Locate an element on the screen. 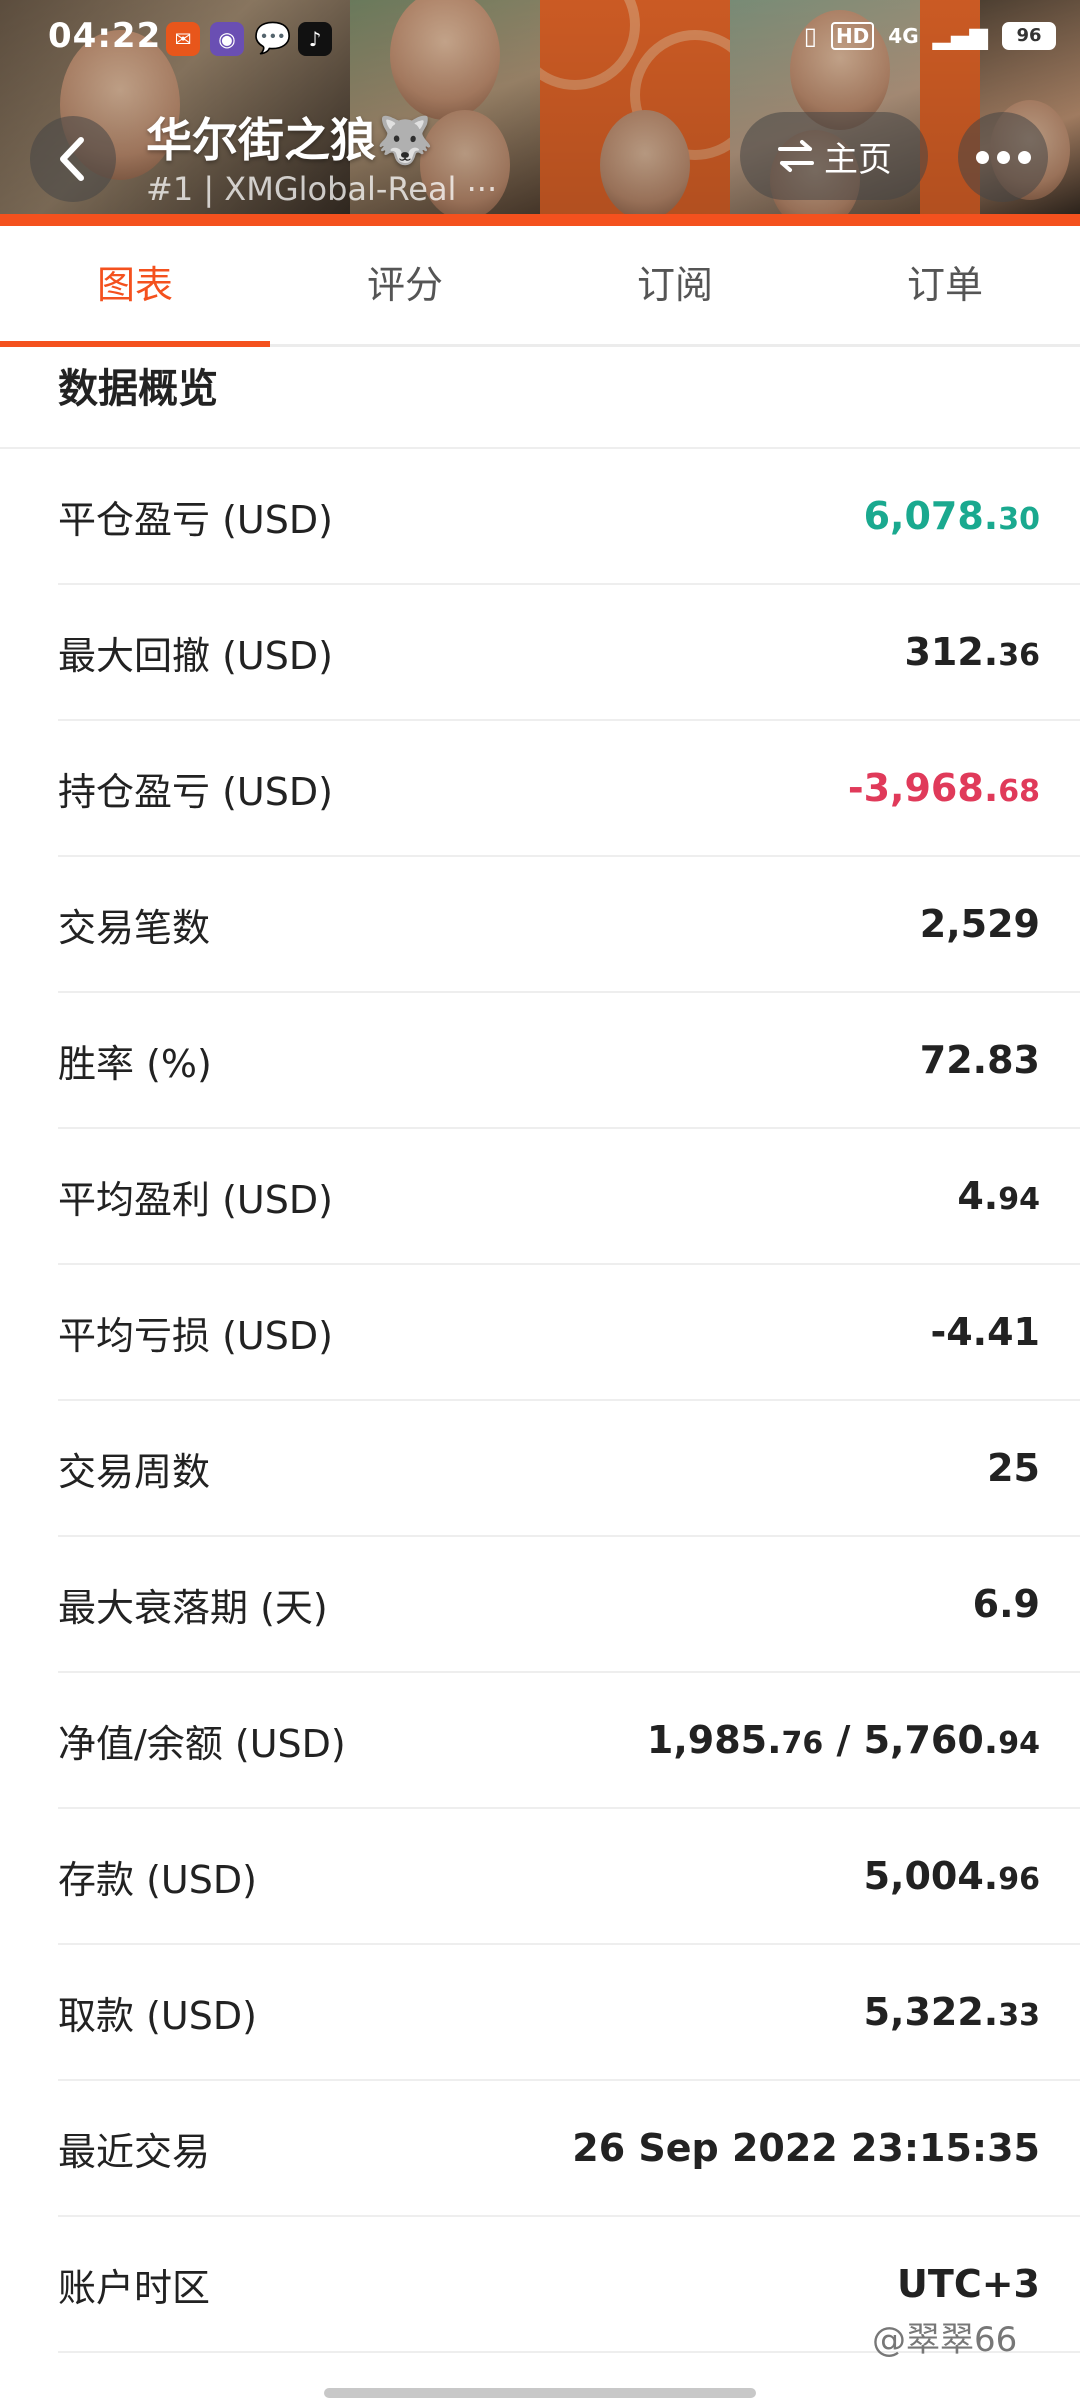  stat-row-withdrawal: 取款 (USD) 5,322.33 is located at coordinates (569, 2013).